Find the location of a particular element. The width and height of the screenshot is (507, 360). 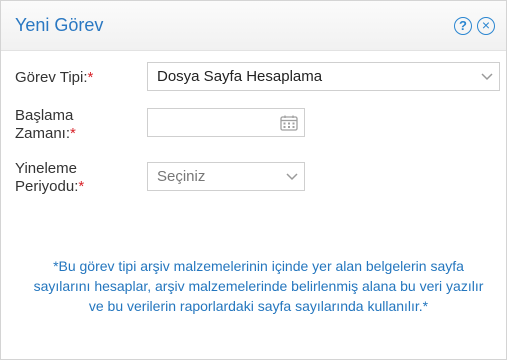

task-type-value: Dosya Sayfa Hesaplama is located at coordinates (240, 76).